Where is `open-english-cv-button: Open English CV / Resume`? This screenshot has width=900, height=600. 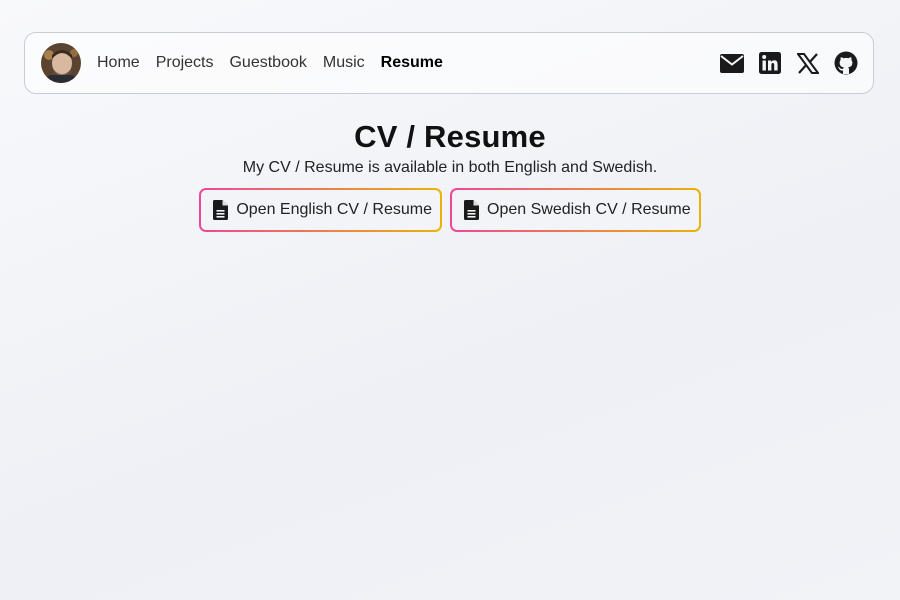
open-english-cv-button: Open English CV / Resume is located at coordinates (320, 210).